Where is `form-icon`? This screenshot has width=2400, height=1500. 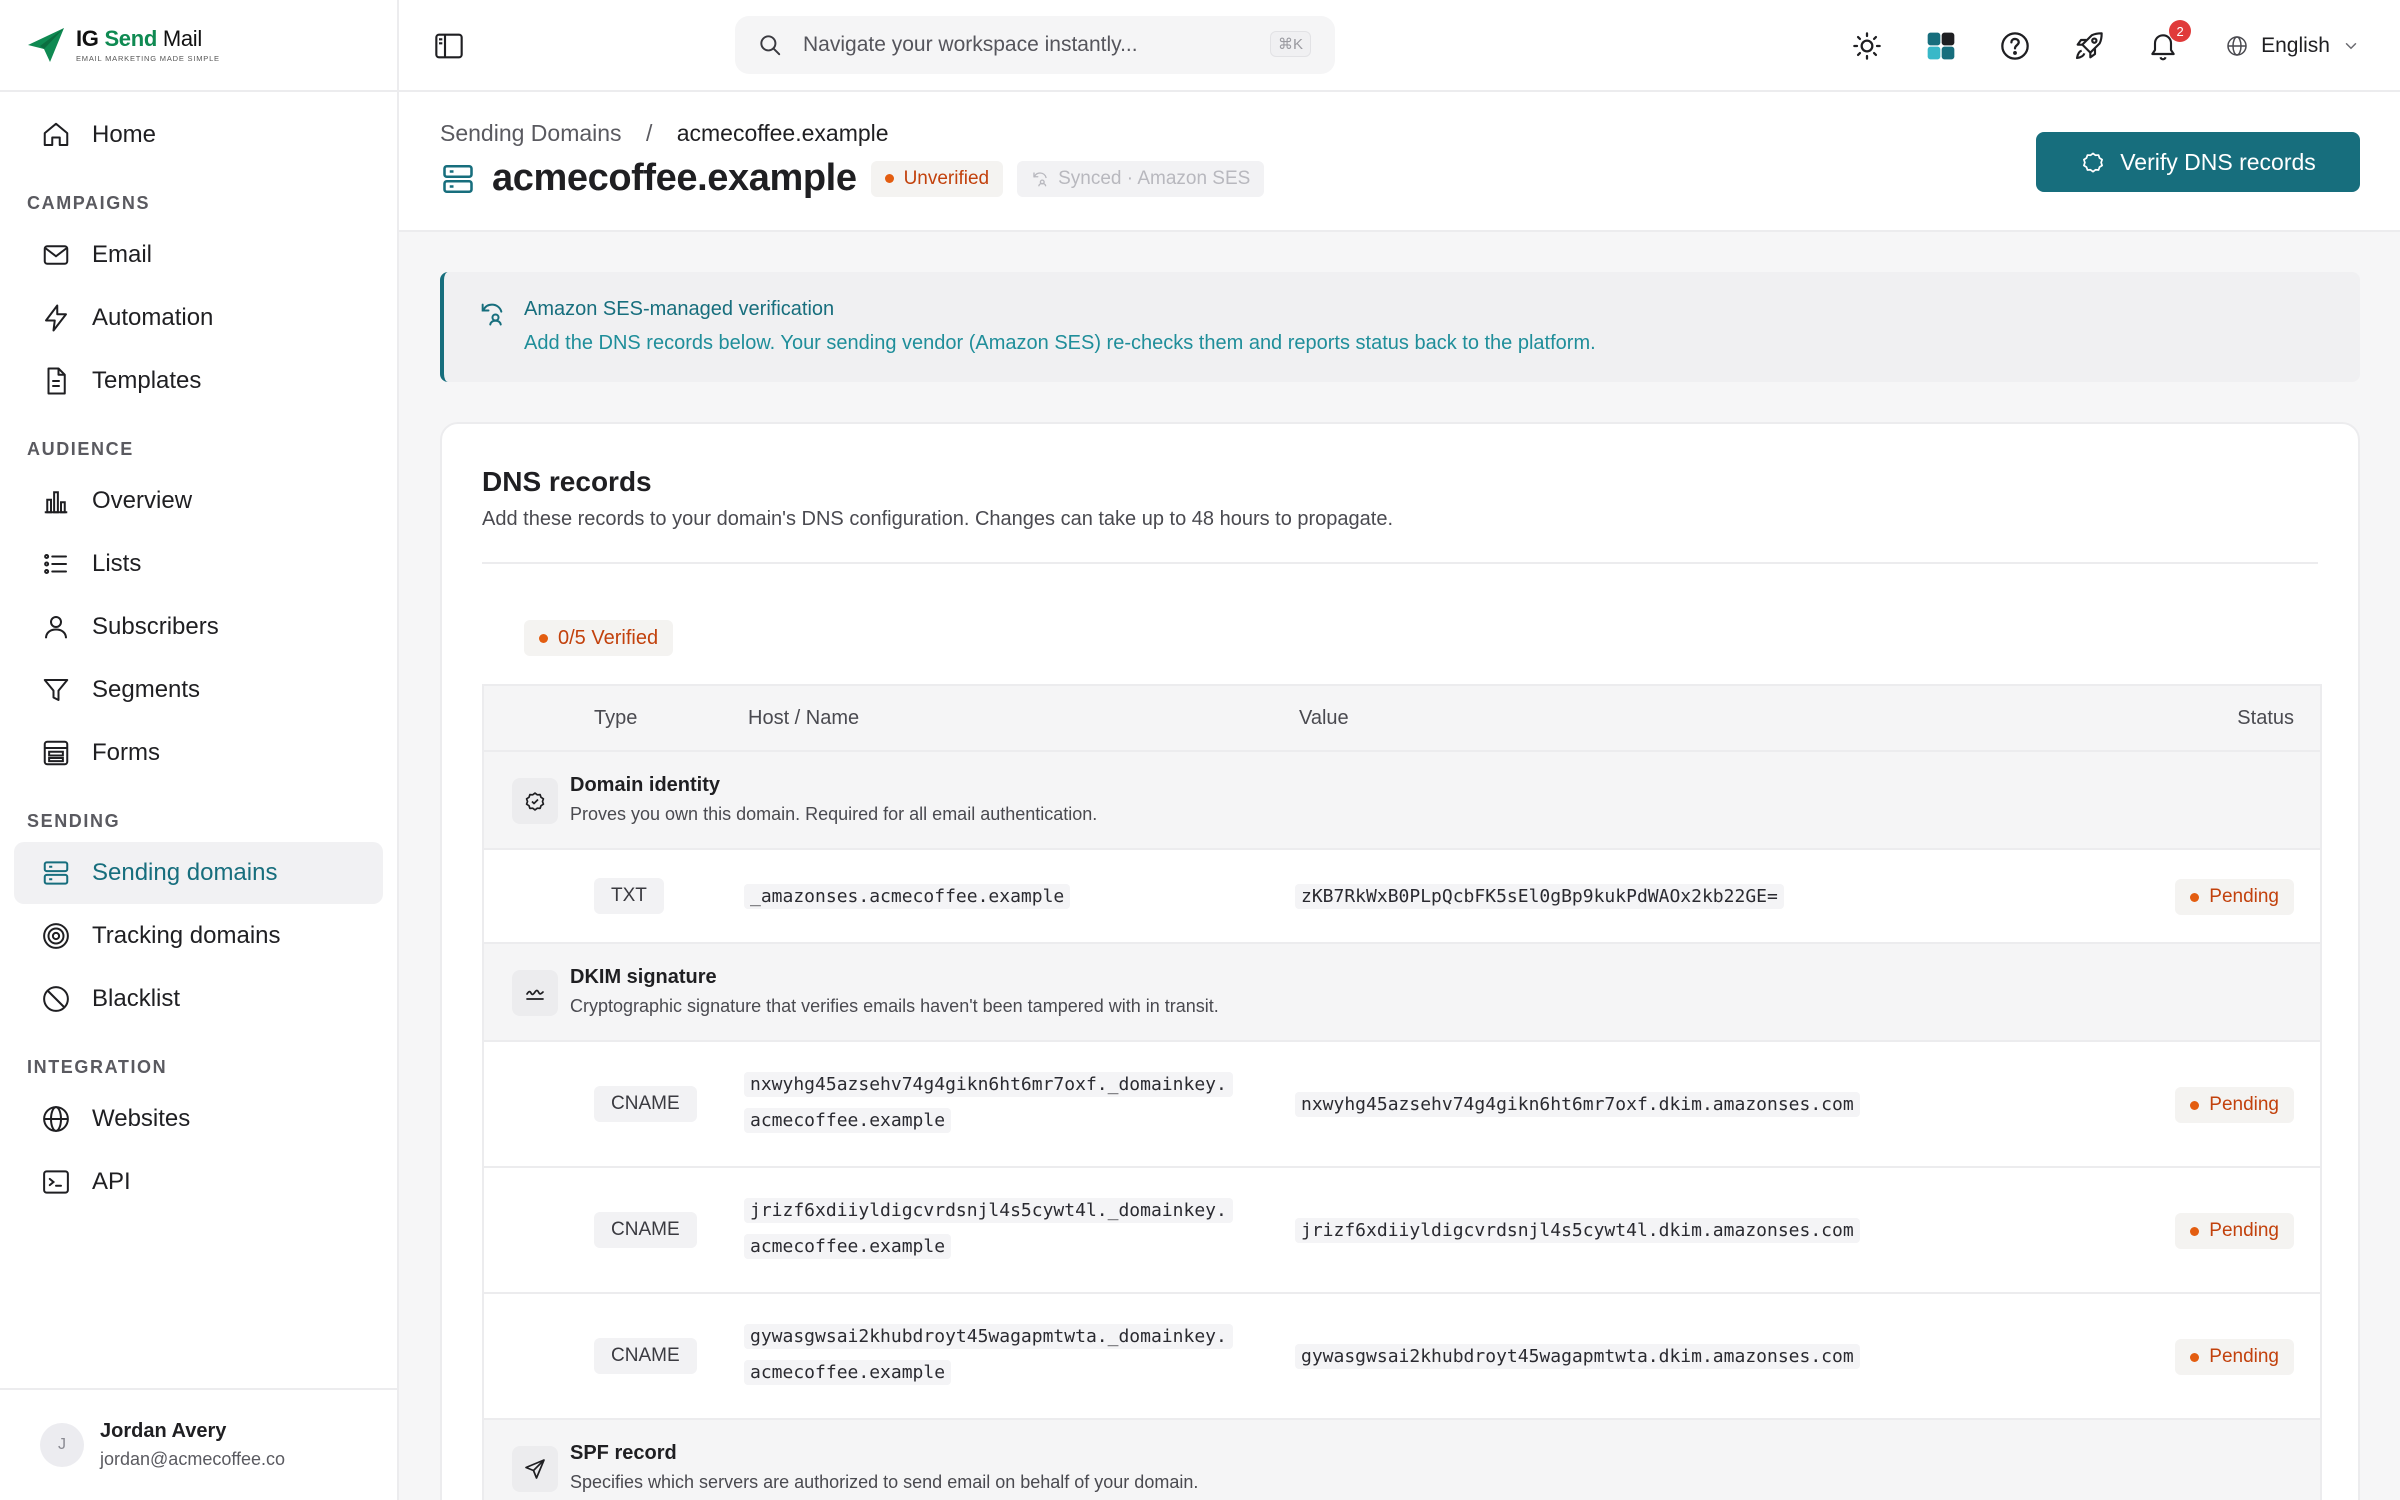
form-icon is located at coordinates (56, 753).